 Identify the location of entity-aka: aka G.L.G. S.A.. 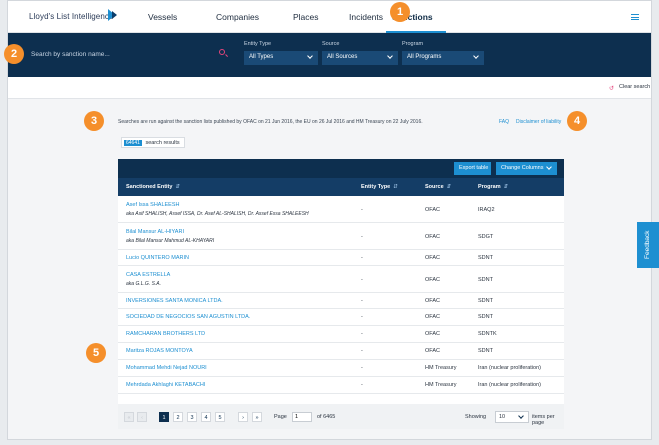
(144, 284).